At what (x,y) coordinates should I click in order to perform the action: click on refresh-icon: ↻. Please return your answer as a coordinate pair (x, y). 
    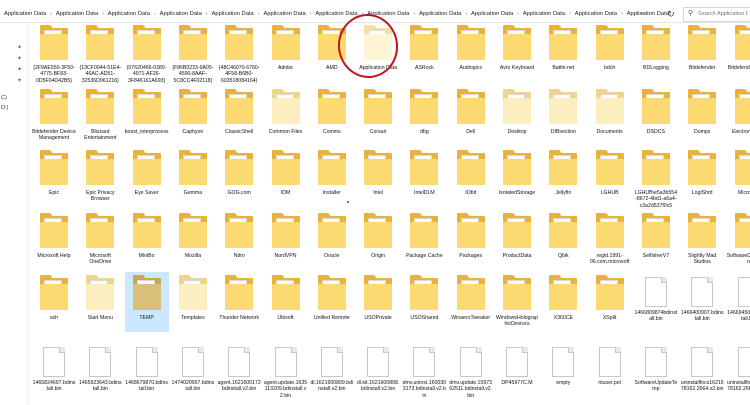
    Looking at the image, I should click on (671, 14).